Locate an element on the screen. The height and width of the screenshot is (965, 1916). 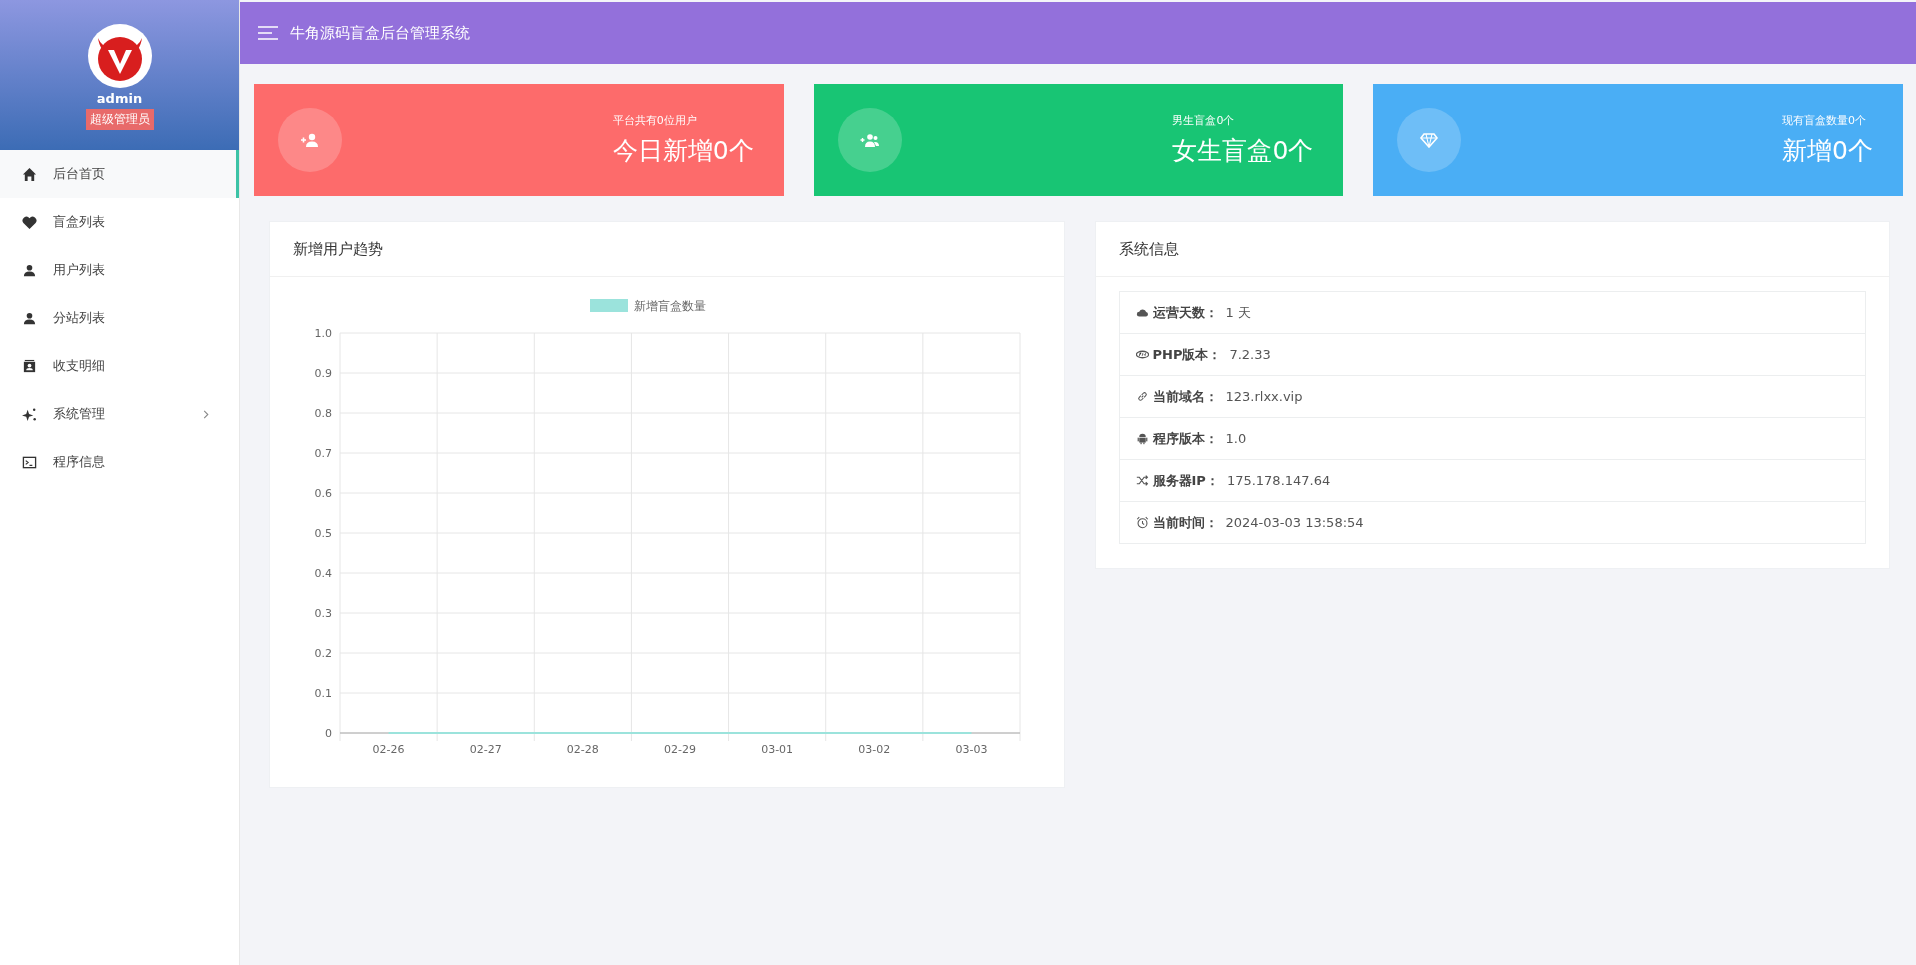
stat-value: 今日新增0个 is located at coordinates (683, 151).